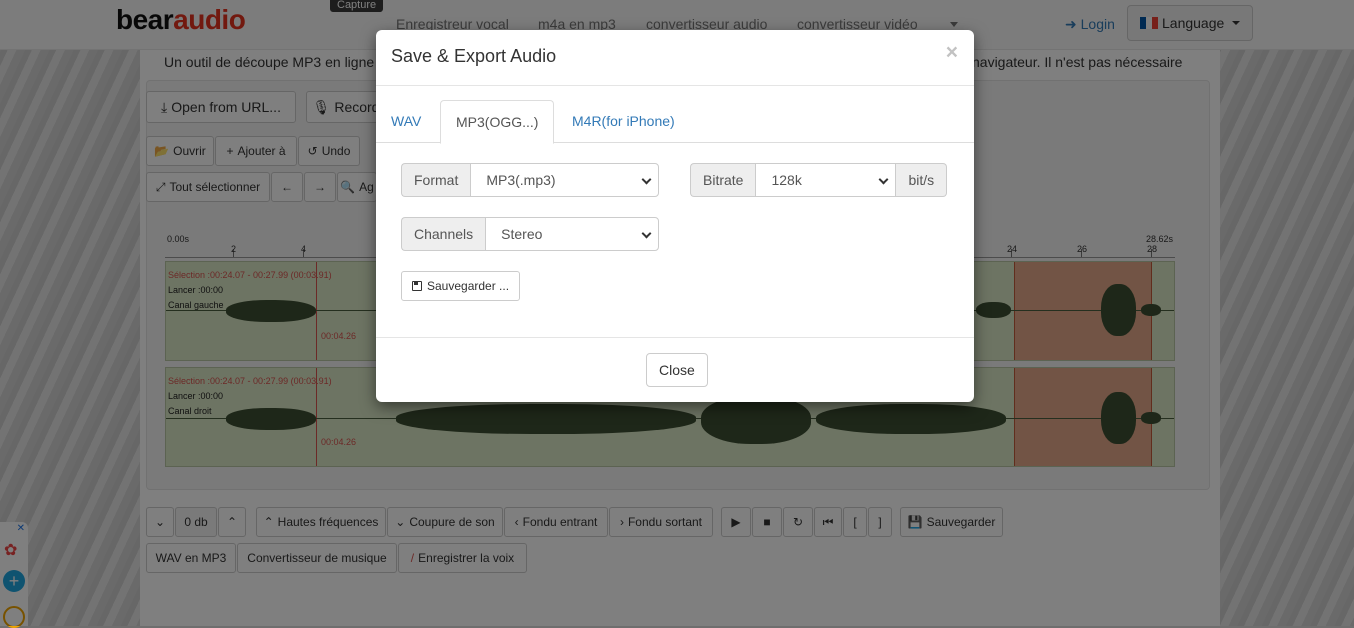 This screenshot has height=628, width=1354. I want to click on close-icon: ×, so click(952, 52).